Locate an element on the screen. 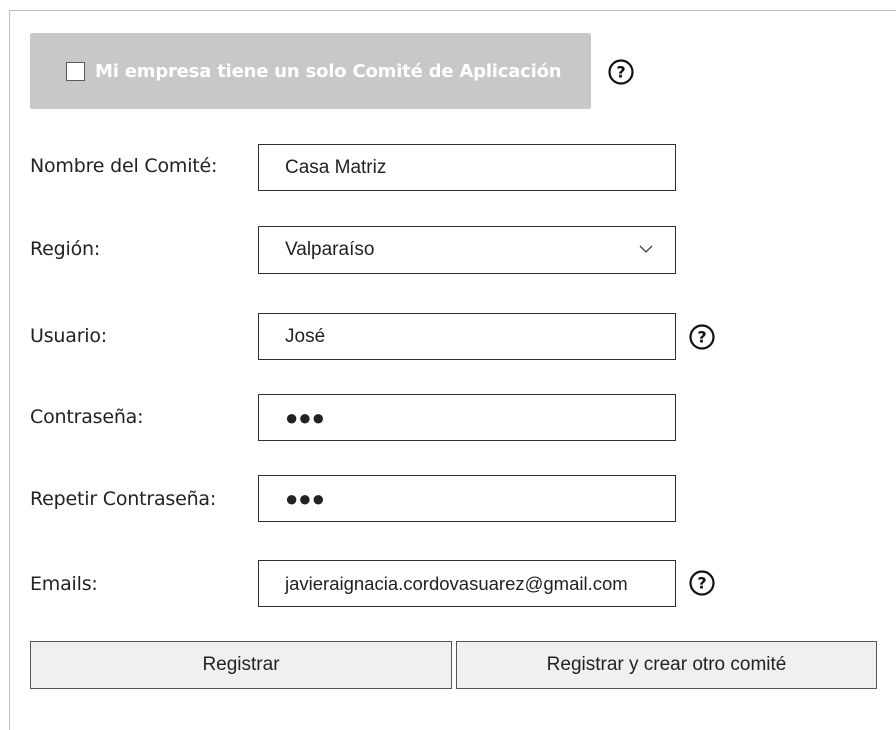 Image resolution: width=896 pixels, height=730 pixels. repeat-password-input: ●●● is located at coordinates (467, 498).